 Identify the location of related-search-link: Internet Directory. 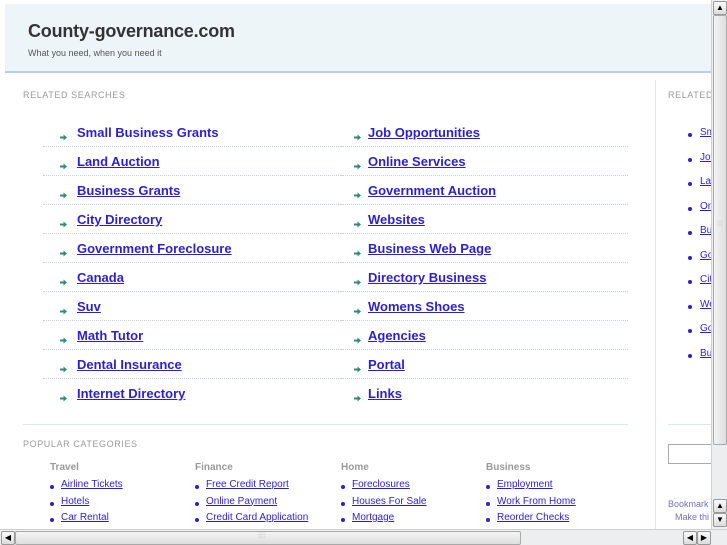
(131, 393).